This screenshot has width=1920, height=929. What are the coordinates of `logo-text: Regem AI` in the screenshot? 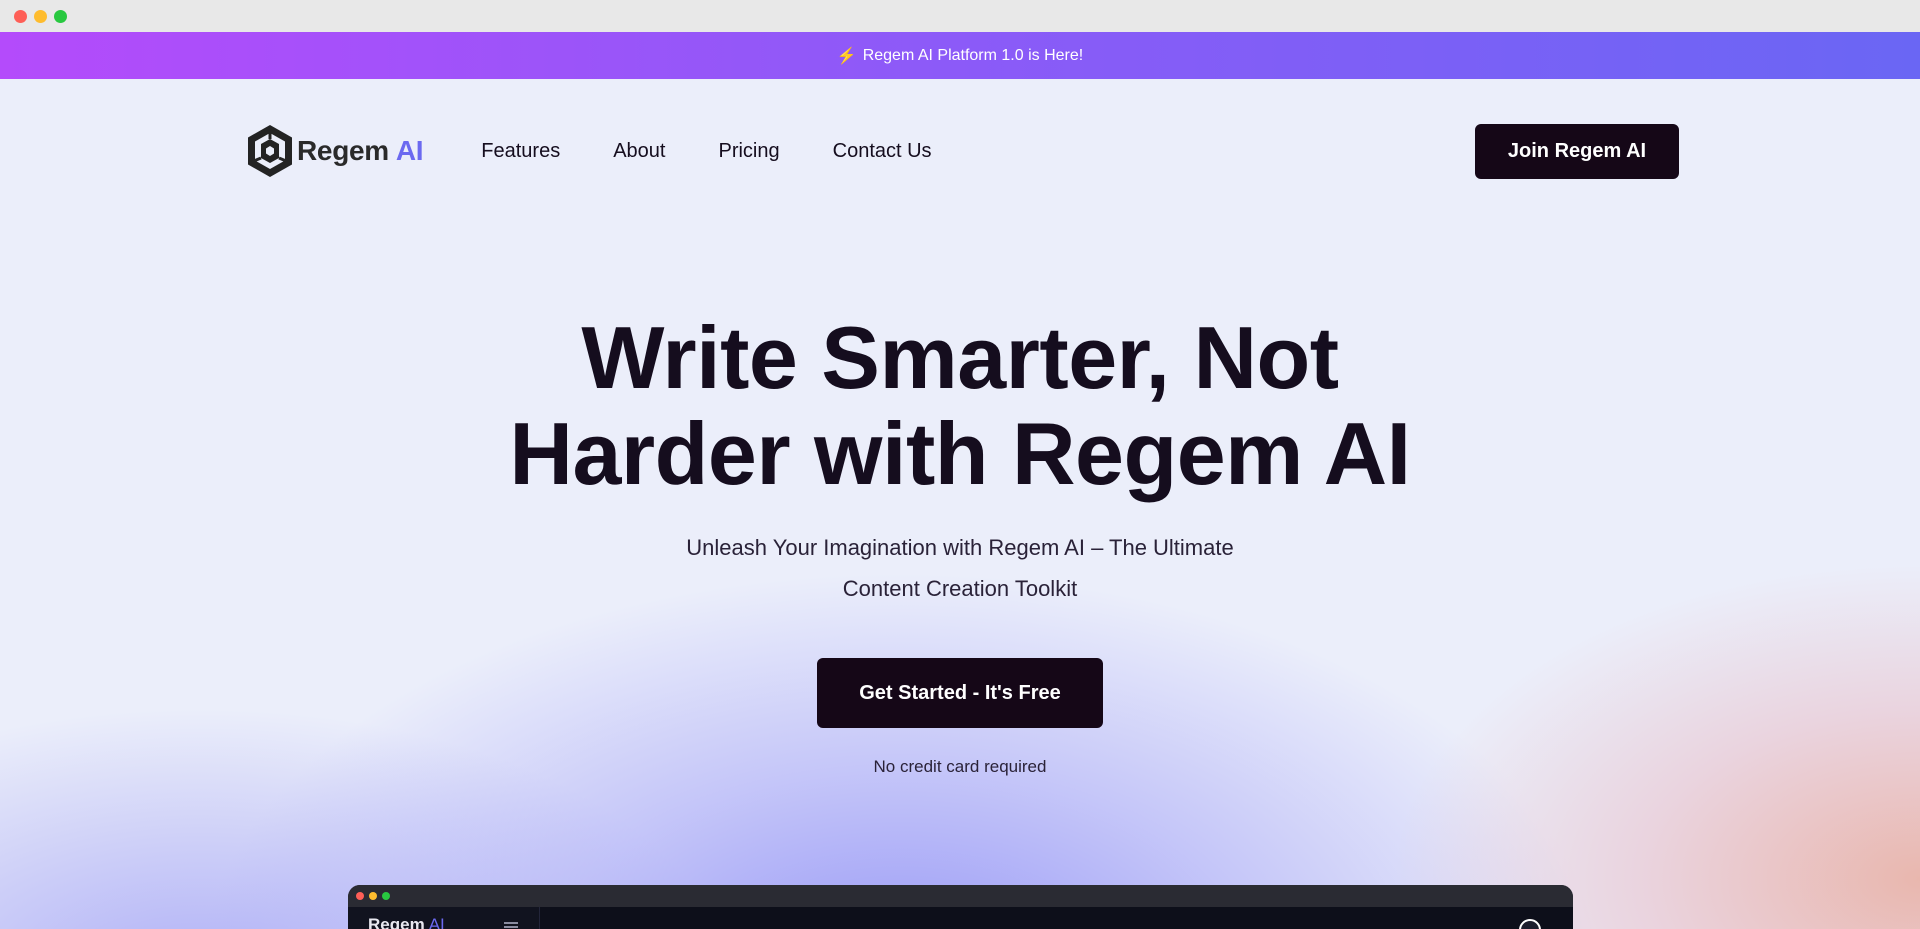 It's located at (360, 151).